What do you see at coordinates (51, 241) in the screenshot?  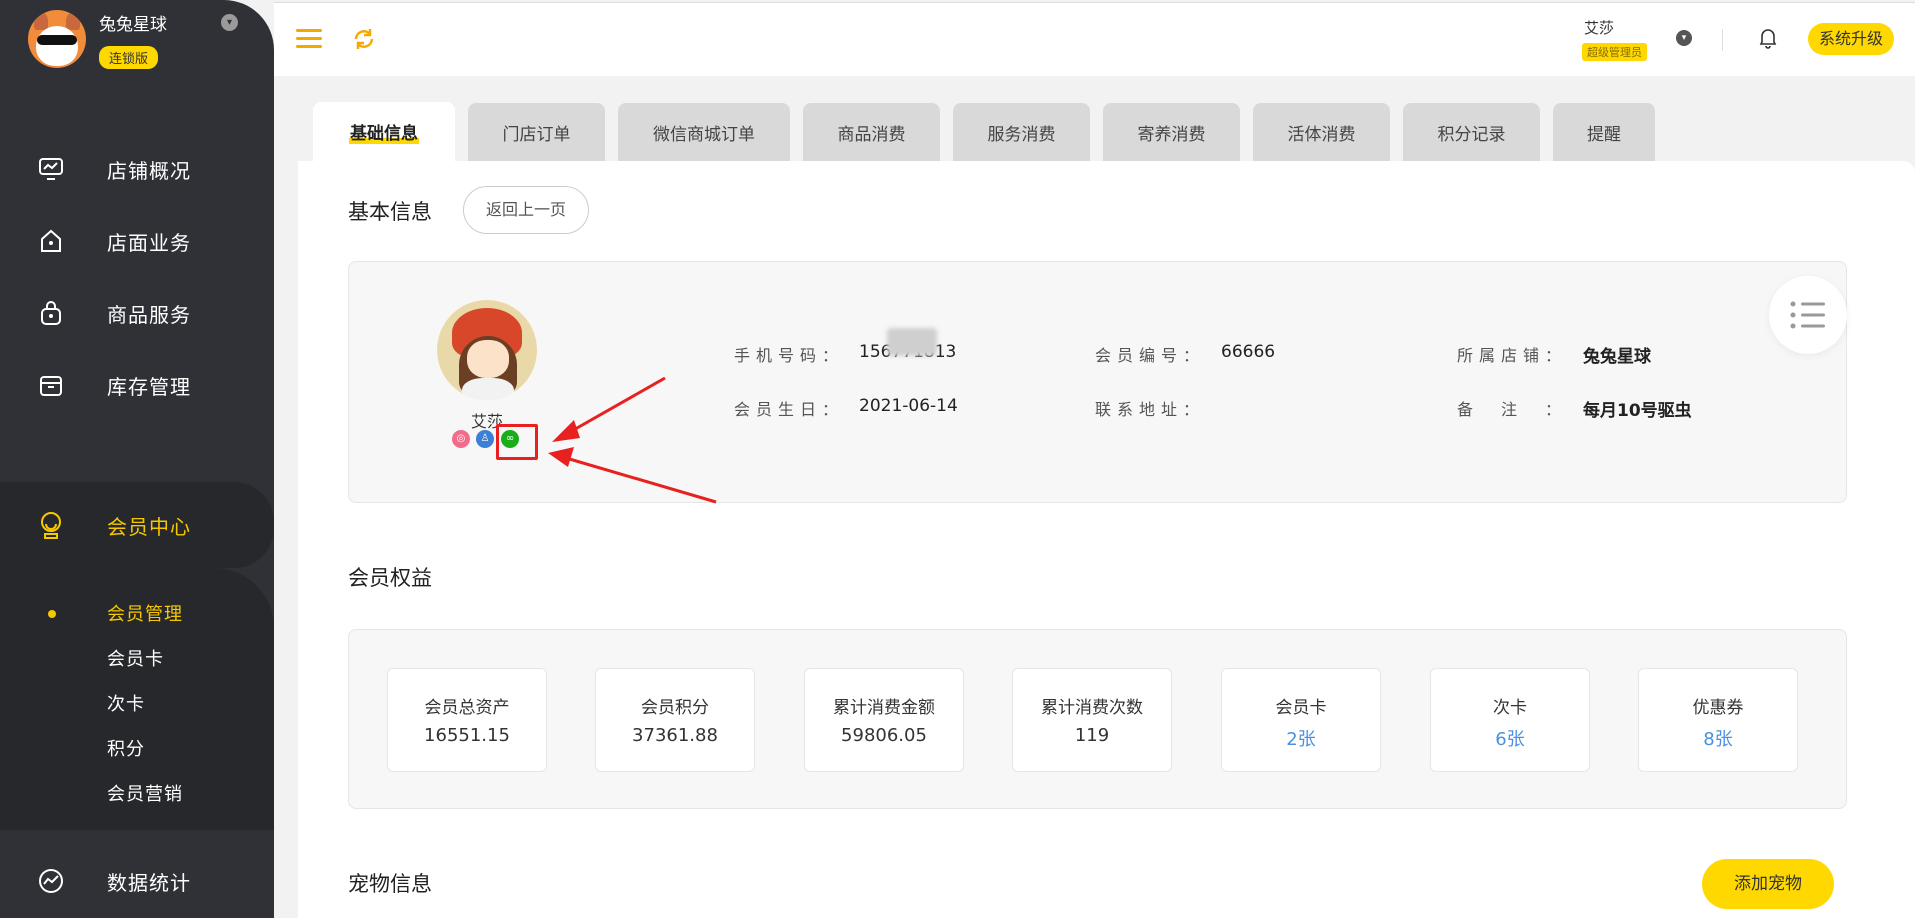 I see `house-icon` at bounding box center [51, 241].